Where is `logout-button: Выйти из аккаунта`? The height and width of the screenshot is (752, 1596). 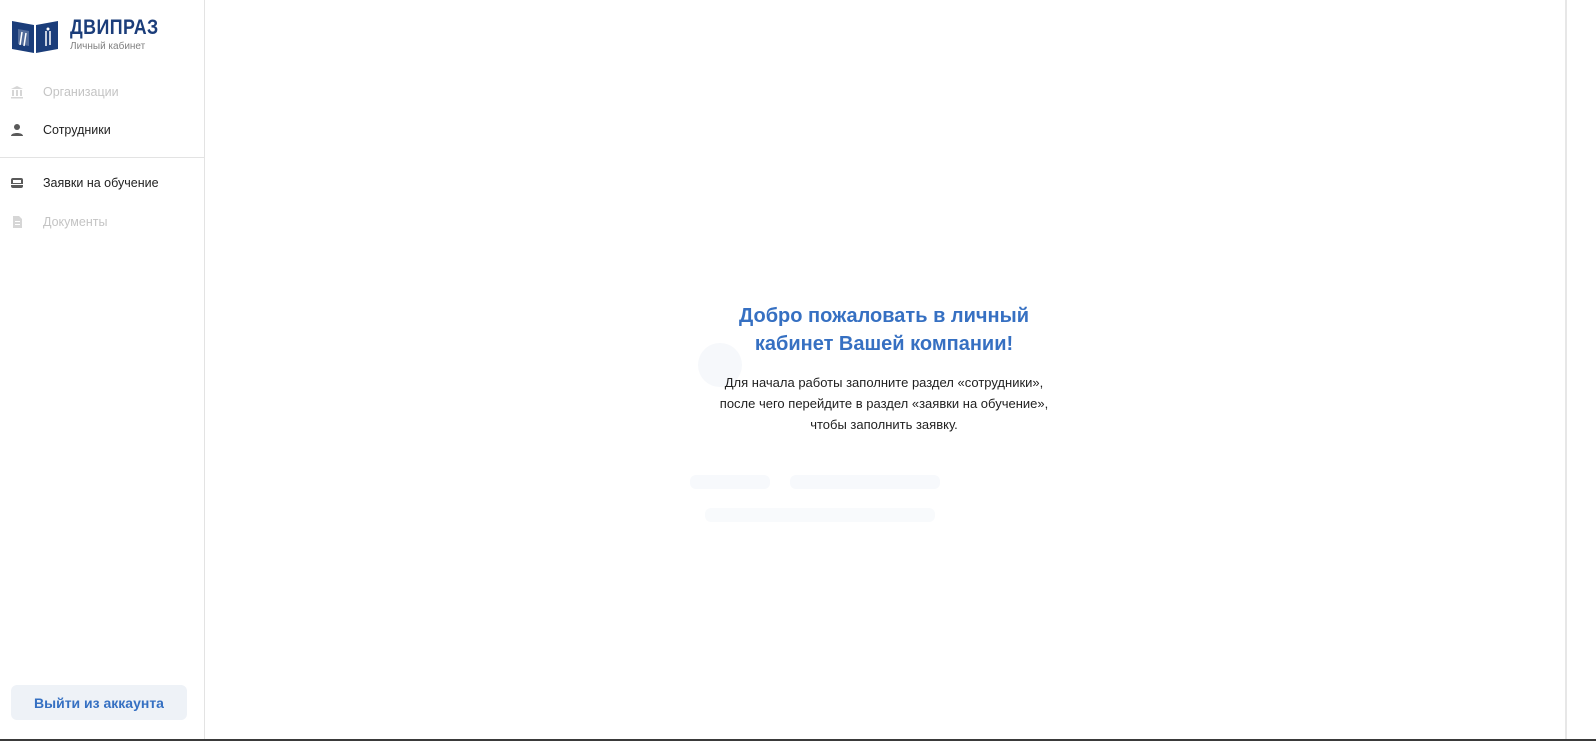 logout-button: Выйти из аккаунта is located at coordinates (99, 702).